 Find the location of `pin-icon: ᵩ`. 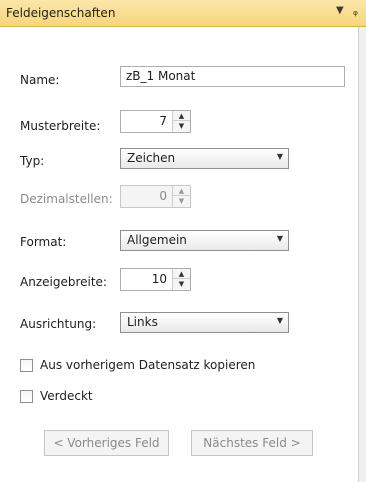

pin-icon: ᵩ is located at coordinates (355, 11).